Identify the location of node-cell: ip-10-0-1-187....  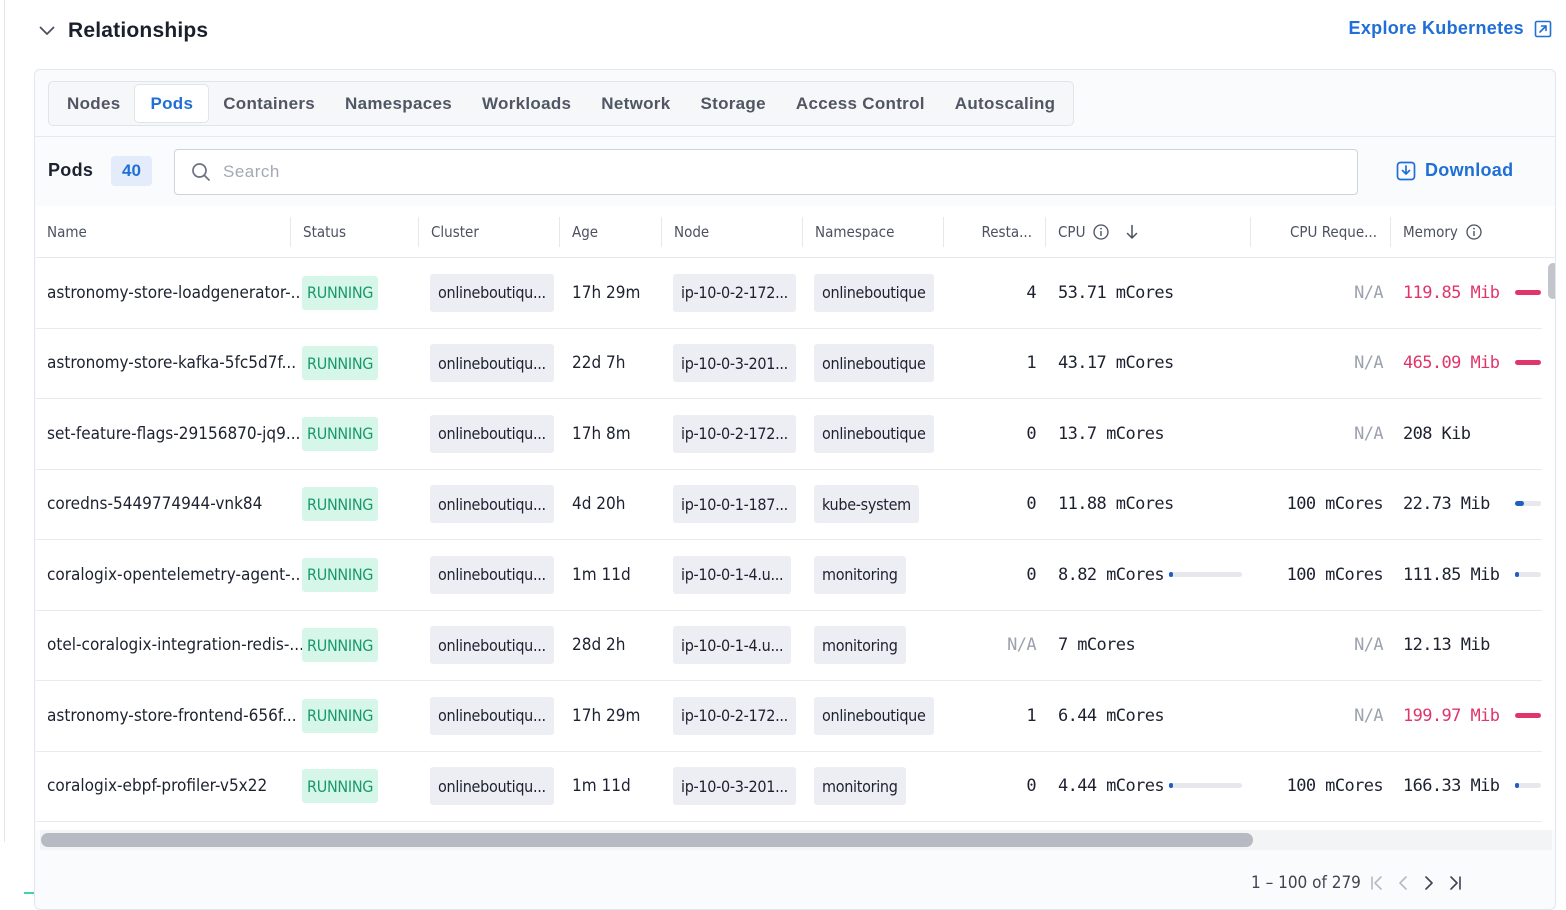
(734, 505).